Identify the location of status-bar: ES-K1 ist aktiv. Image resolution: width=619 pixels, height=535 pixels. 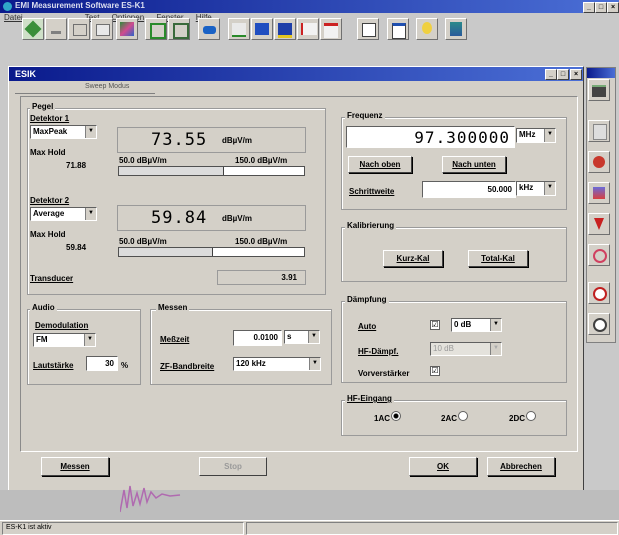
(309, 527).